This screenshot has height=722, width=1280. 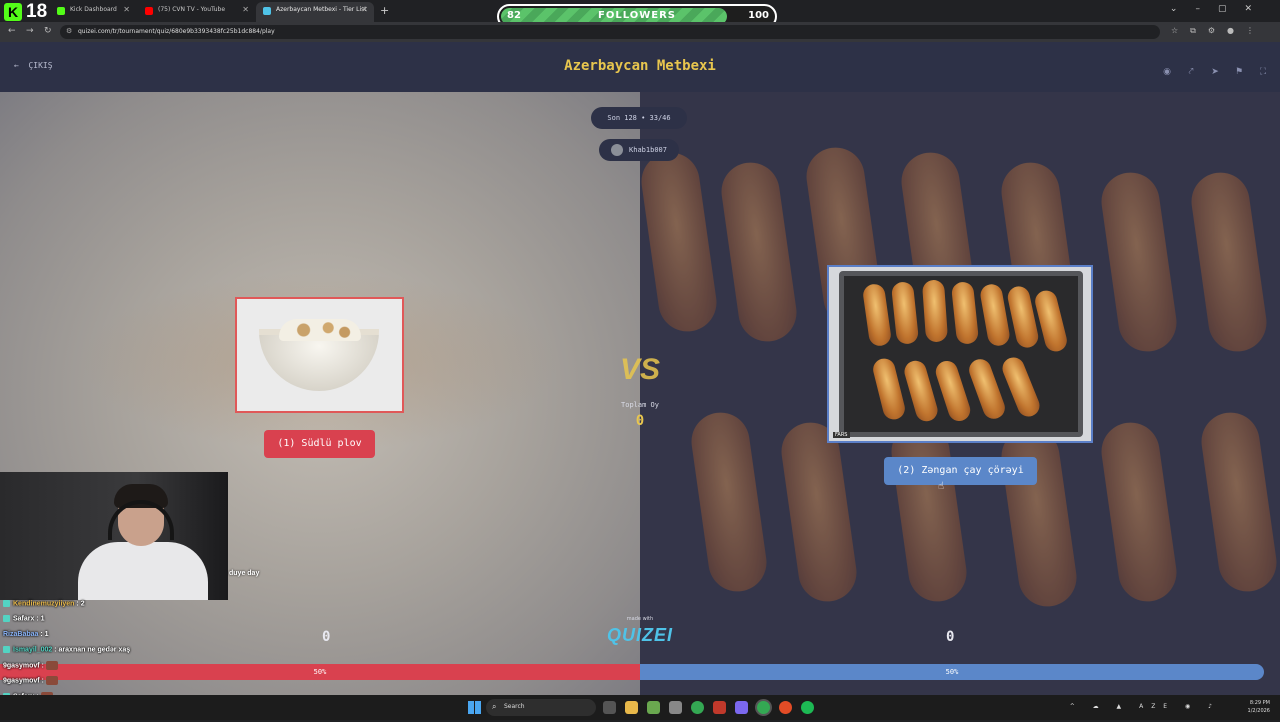 What do you see at coordinates (1191, 72) in the screenshot?
I see `share-icon: ⤤` at bounding box center [1191, 72].